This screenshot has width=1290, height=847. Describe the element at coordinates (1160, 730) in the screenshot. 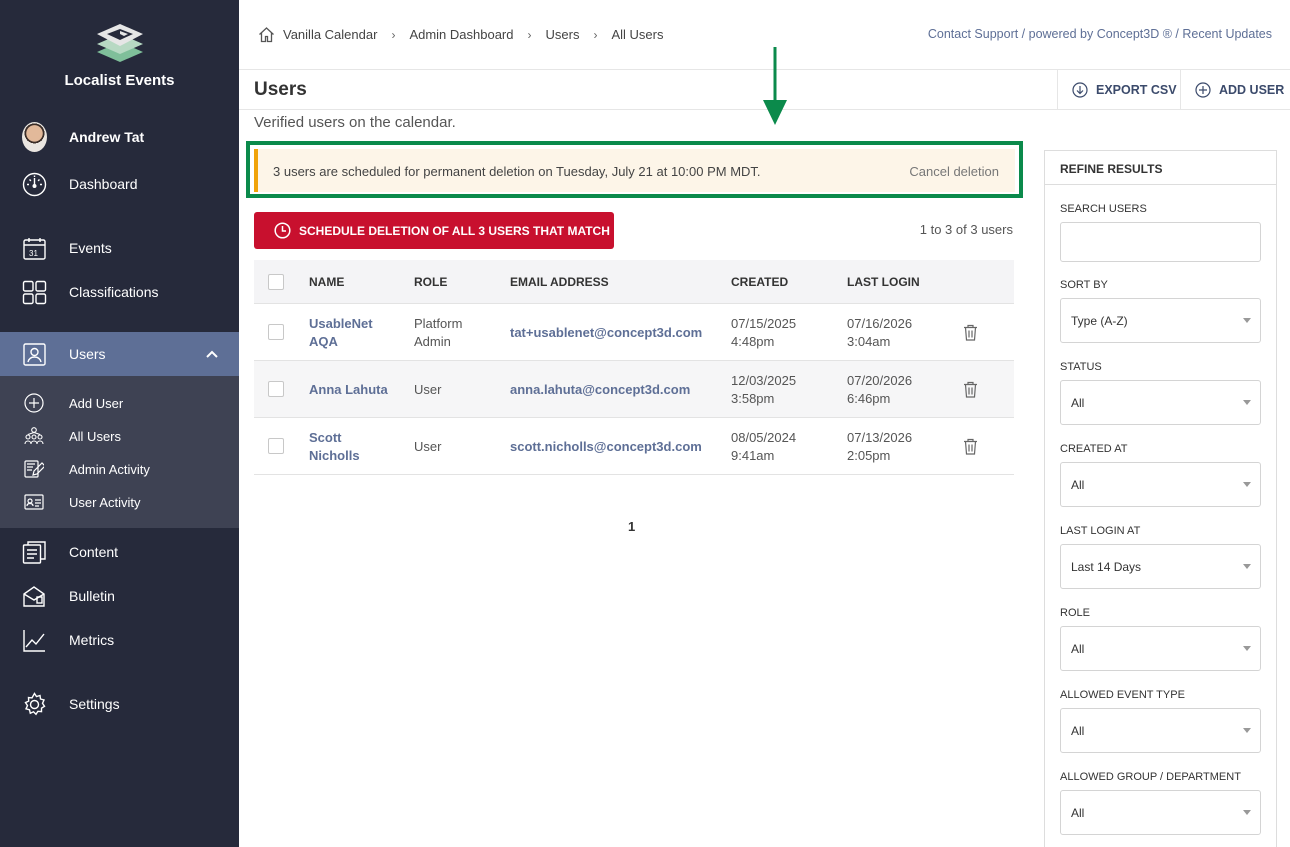

I see `allowed-event-type-select: All` at that location.